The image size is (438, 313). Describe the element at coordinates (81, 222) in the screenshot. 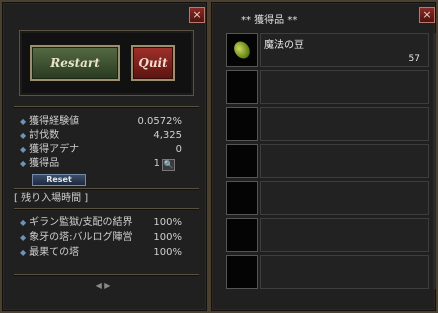

I see `zone-label: ギラン監獄/支配の結界` at that location.